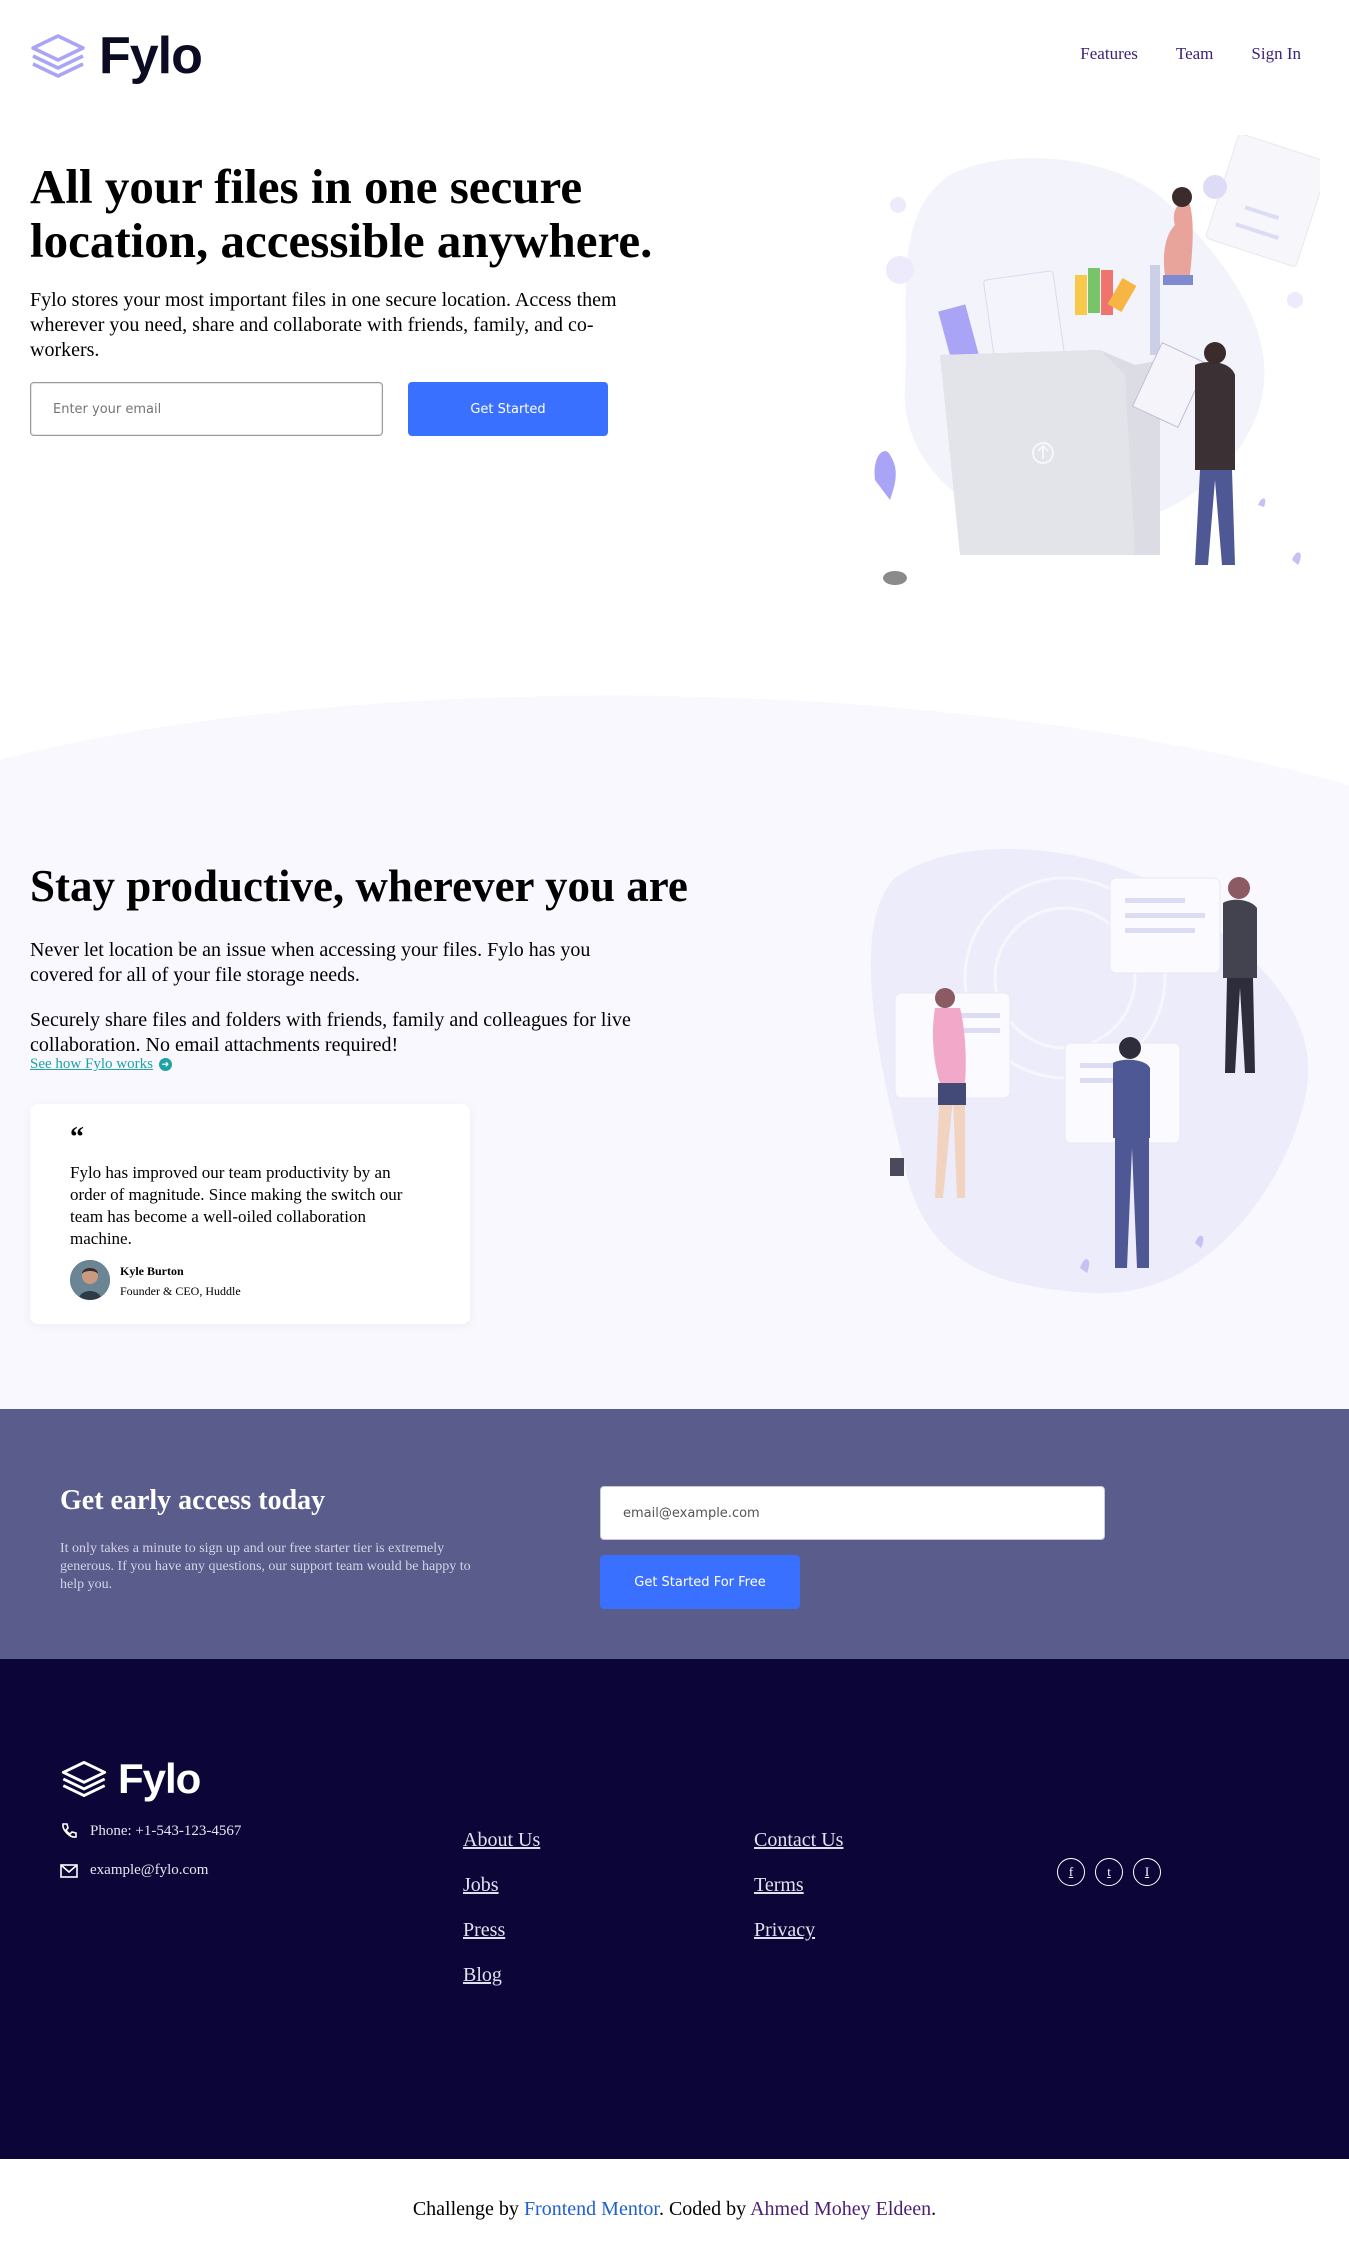 This screenshot has width=1349, height=2244. I want to click on see-how-link-label: See how Fylo works, so click(91, 1064).